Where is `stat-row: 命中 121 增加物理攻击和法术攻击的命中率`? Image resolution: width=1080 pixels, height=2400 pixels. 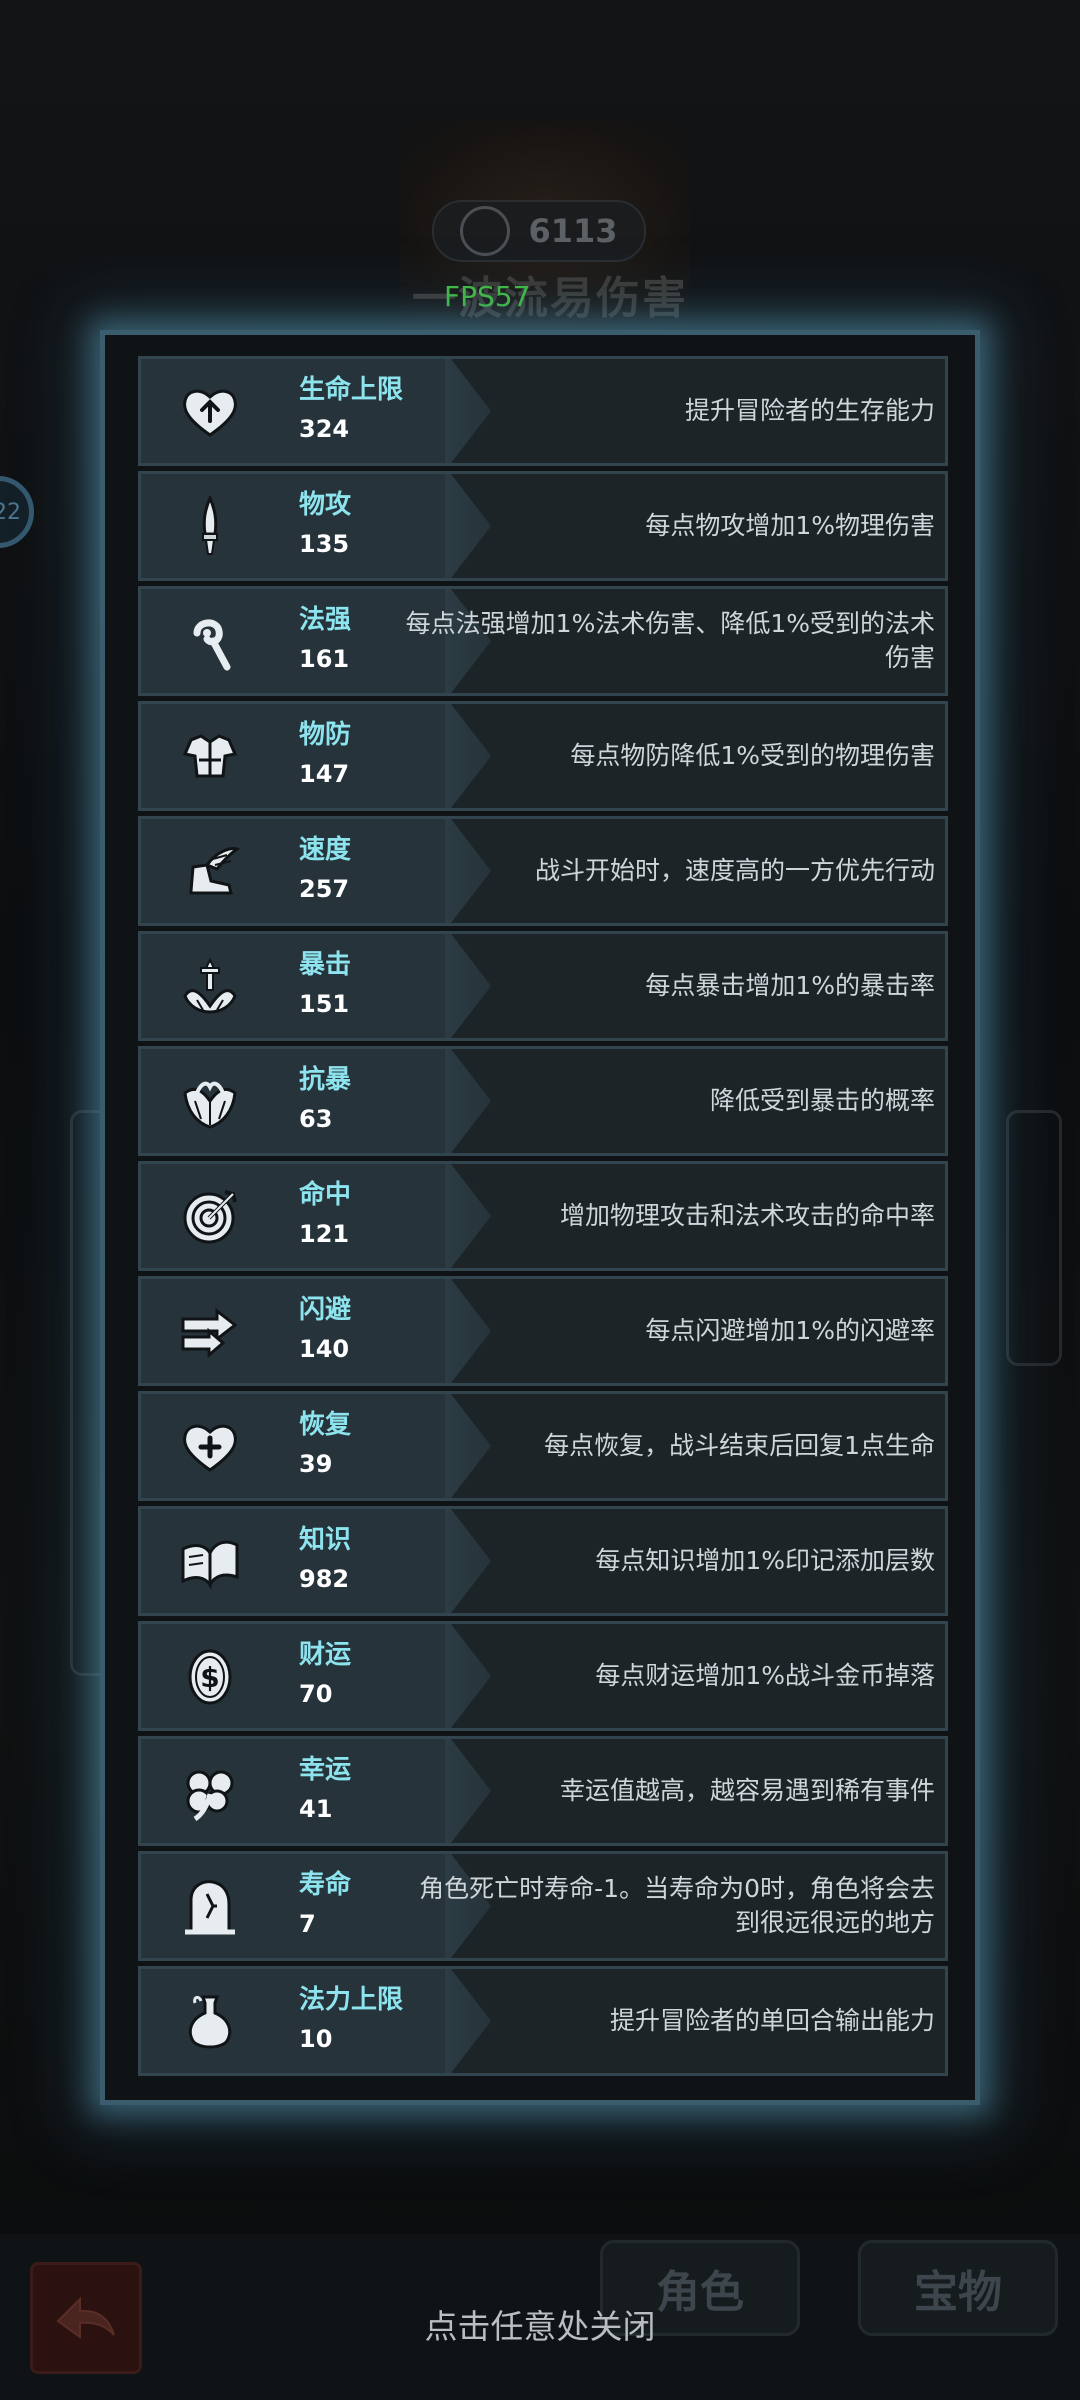
stat-row: 命中 121 增加物理攻击和法术攻击的命中率 is located at coordinates (543, 1216).